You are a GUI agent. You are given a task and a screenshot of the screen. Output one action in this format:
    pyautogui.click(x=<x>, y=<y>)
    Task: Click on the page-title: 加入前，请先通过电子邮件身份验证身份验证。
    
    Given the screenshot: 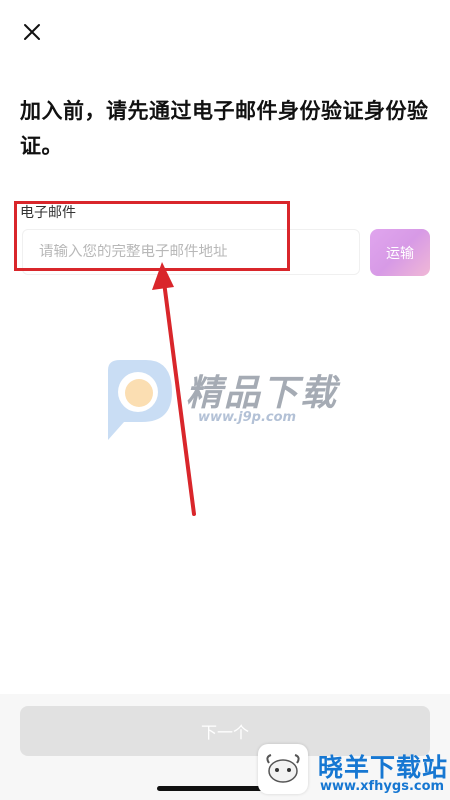 What is the action you would take?
    pyautogui.click(x=224, y=128)
    